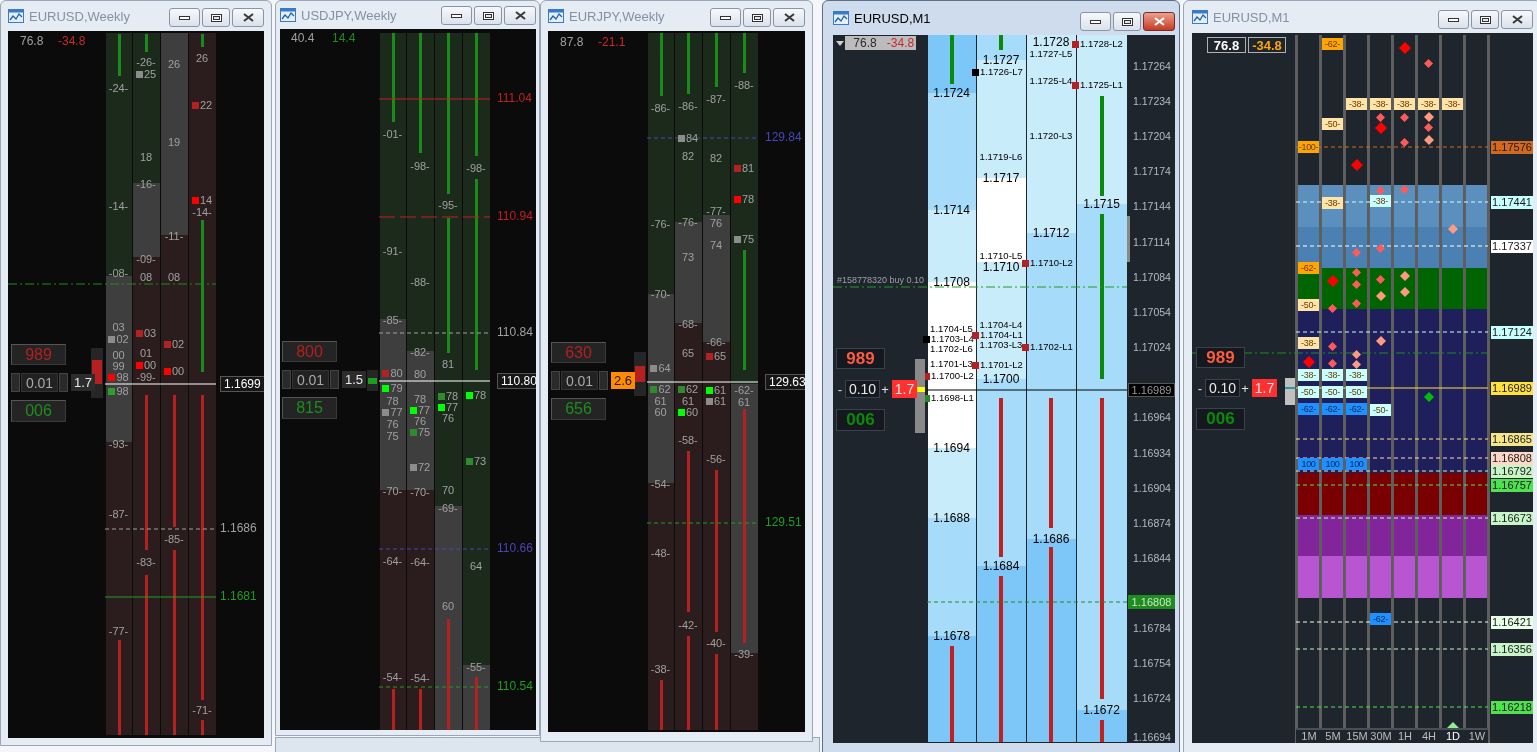 This screenshot has width=1537, height=752. What do you see at coordinates (1264, 388) in the screenshot?
I see `spread-value: 1.7` at bounding box center [1264, 388].